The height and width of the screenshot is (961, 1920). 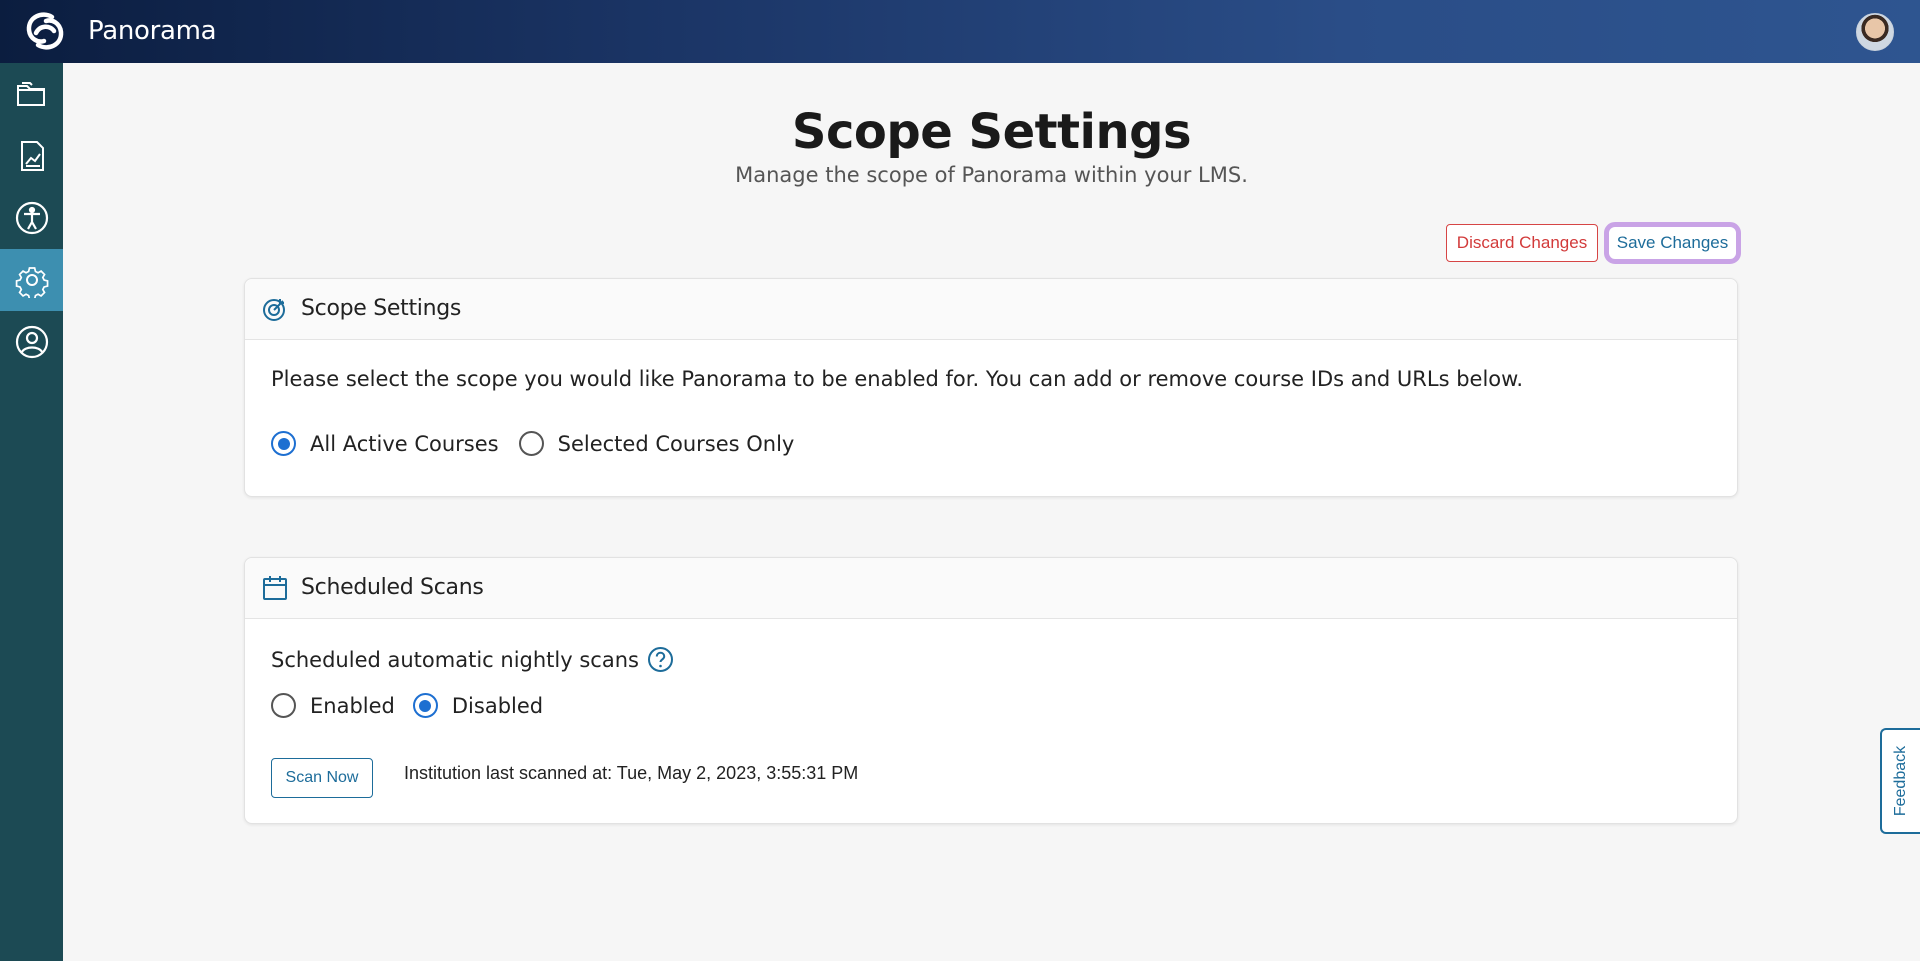 I want to click on card-title: Scope Settings, so click(x=381, y=308).